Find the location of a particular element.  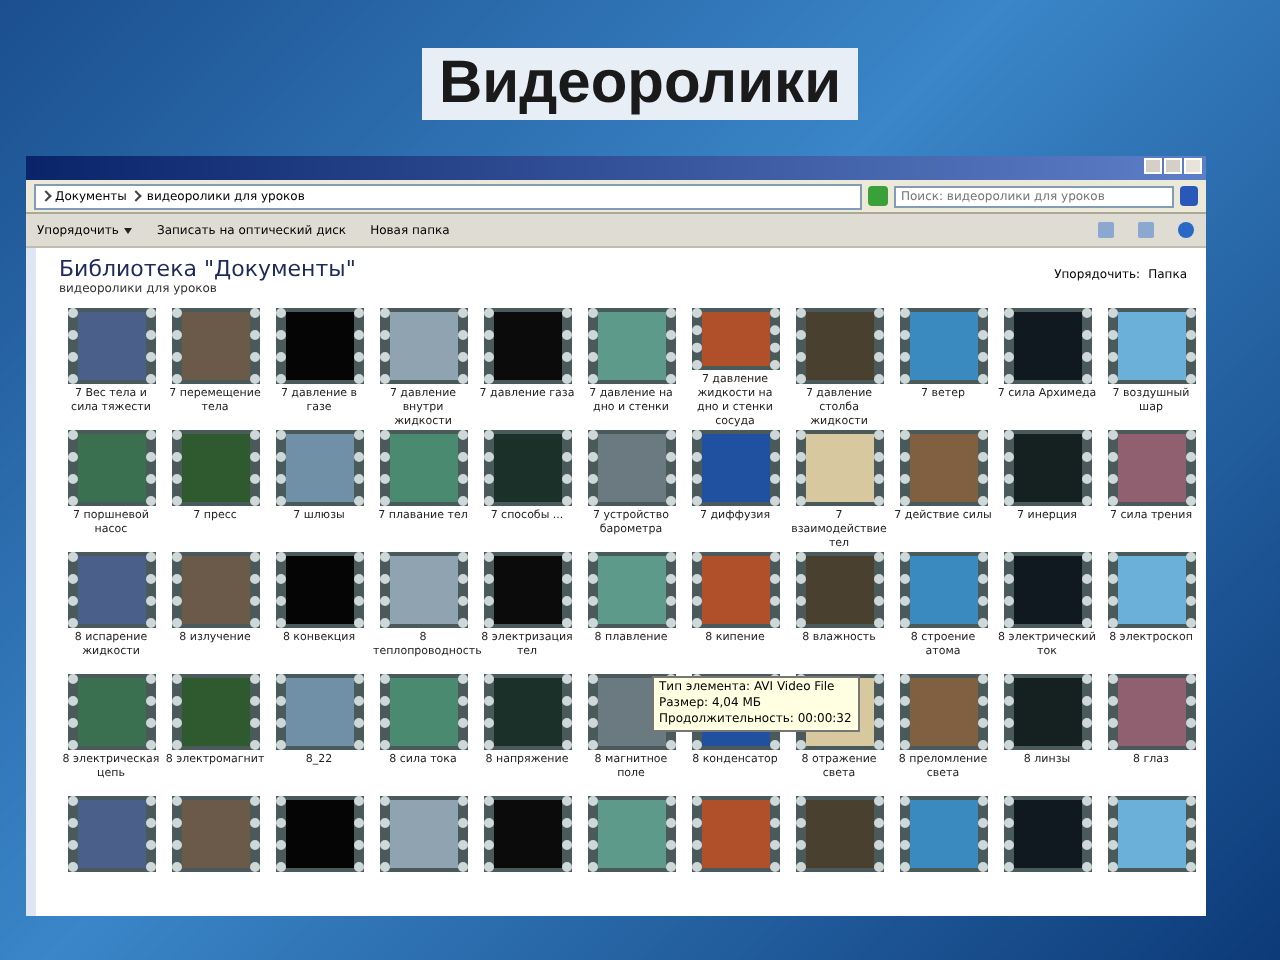

library-title: Библиотека "Документы" is located at coordinates (207, 269).